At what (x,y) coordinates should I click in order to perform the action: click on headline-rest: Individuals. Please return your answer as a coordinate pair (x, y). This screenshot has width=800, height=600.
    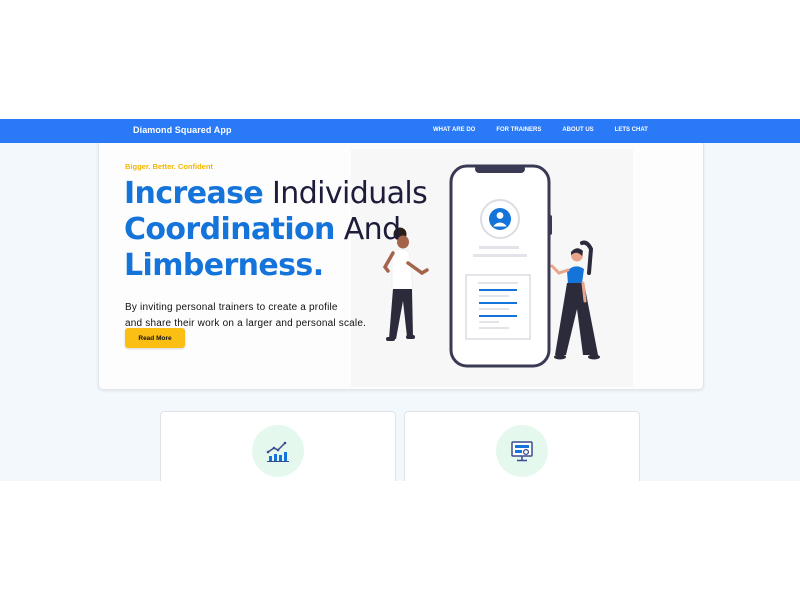
    Looking at the image, I should click on (345, 193).